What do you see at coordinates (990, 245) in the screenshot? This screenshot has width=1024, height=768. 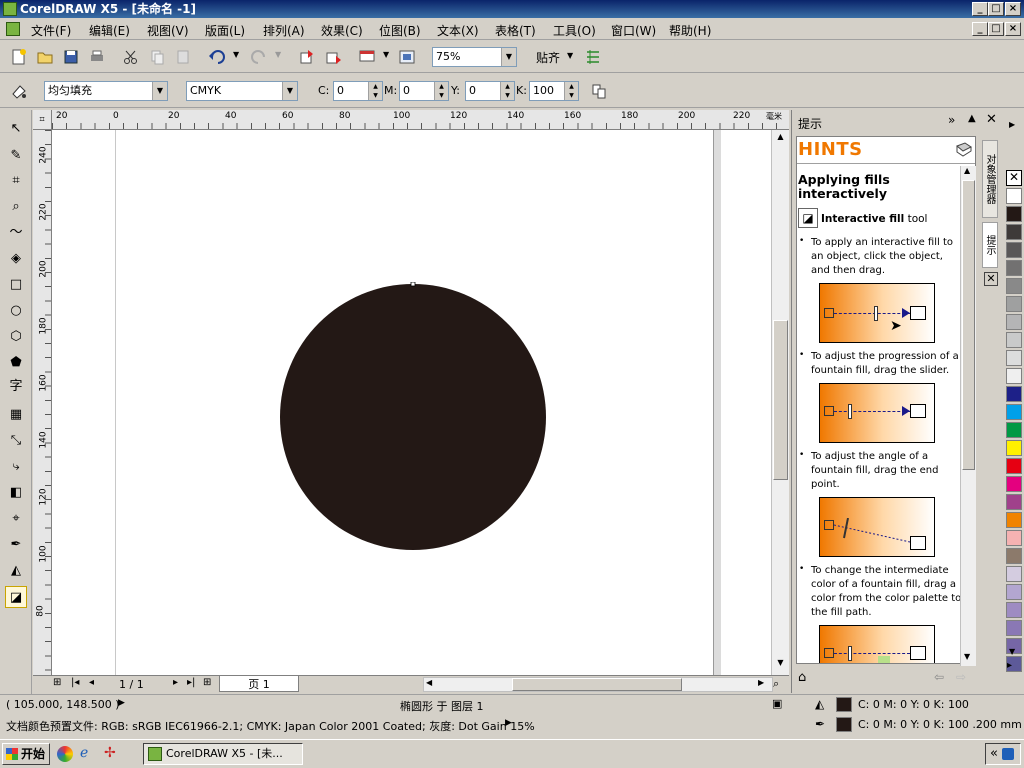 I see `hints-tab: 提示` at bounding box center [990, 245].